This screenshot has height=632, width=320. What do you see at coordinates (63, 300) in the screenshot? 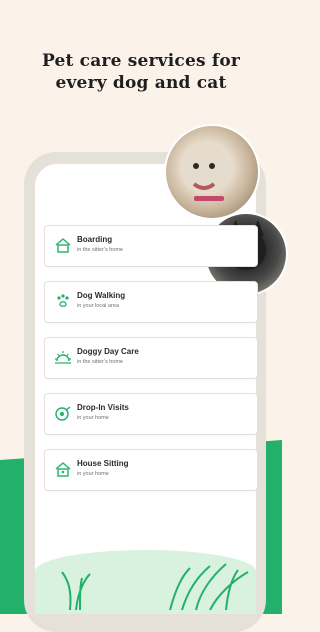
I see `paw-icon` at bounding box center [63, 300].